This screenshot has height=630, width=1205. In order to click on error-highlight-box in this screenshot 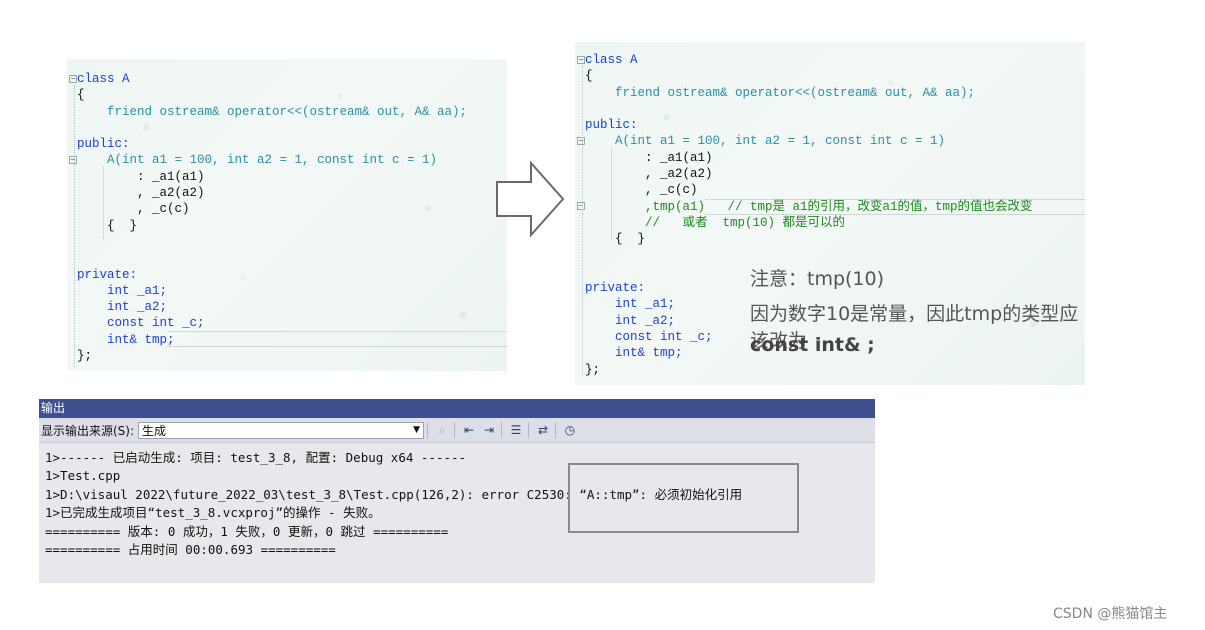, I will do `click(683, 498)`.